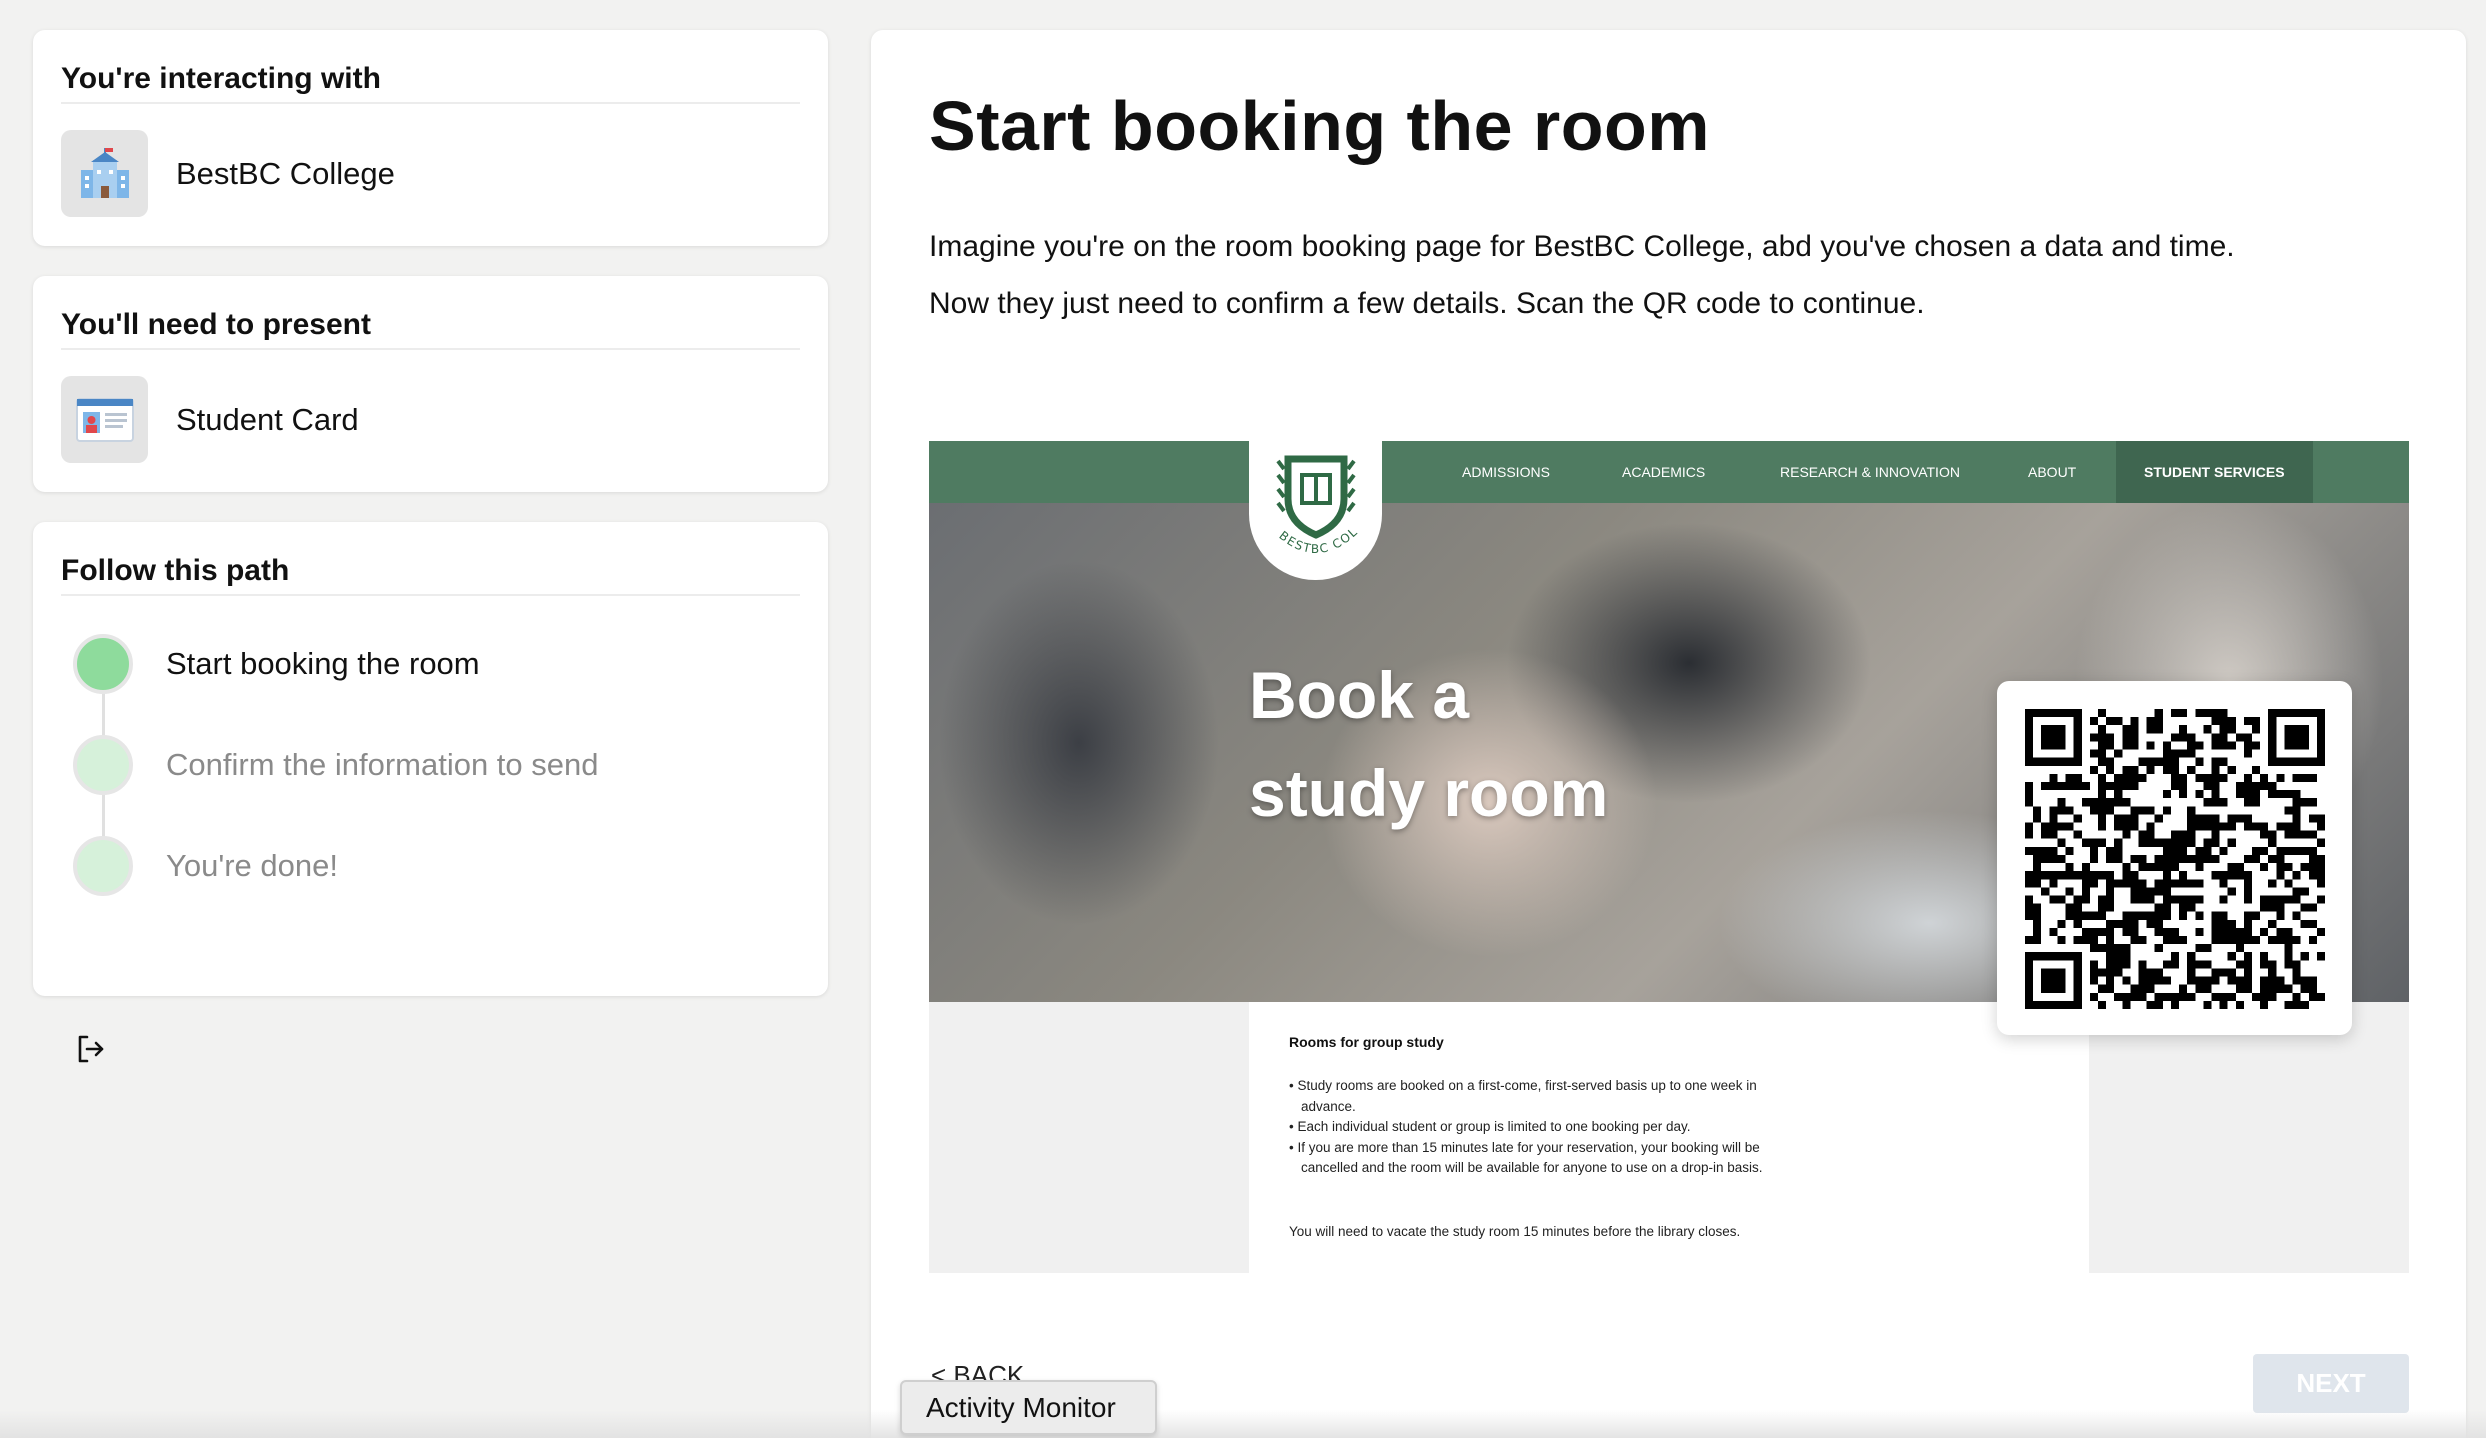  I want to click on next-button: NEXT, so click(2331, 1383).